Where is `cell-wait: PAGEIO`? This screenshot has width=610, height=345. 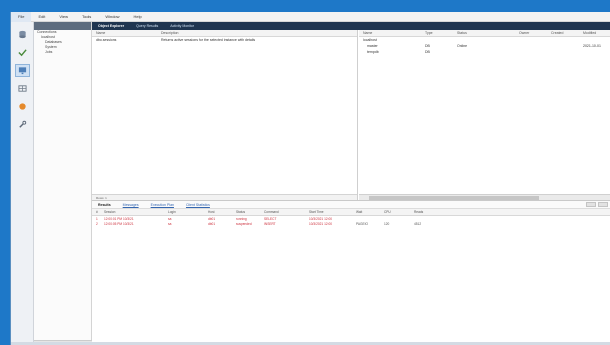 cell-wait: PAGEIO is located at coordinates (362, 223).